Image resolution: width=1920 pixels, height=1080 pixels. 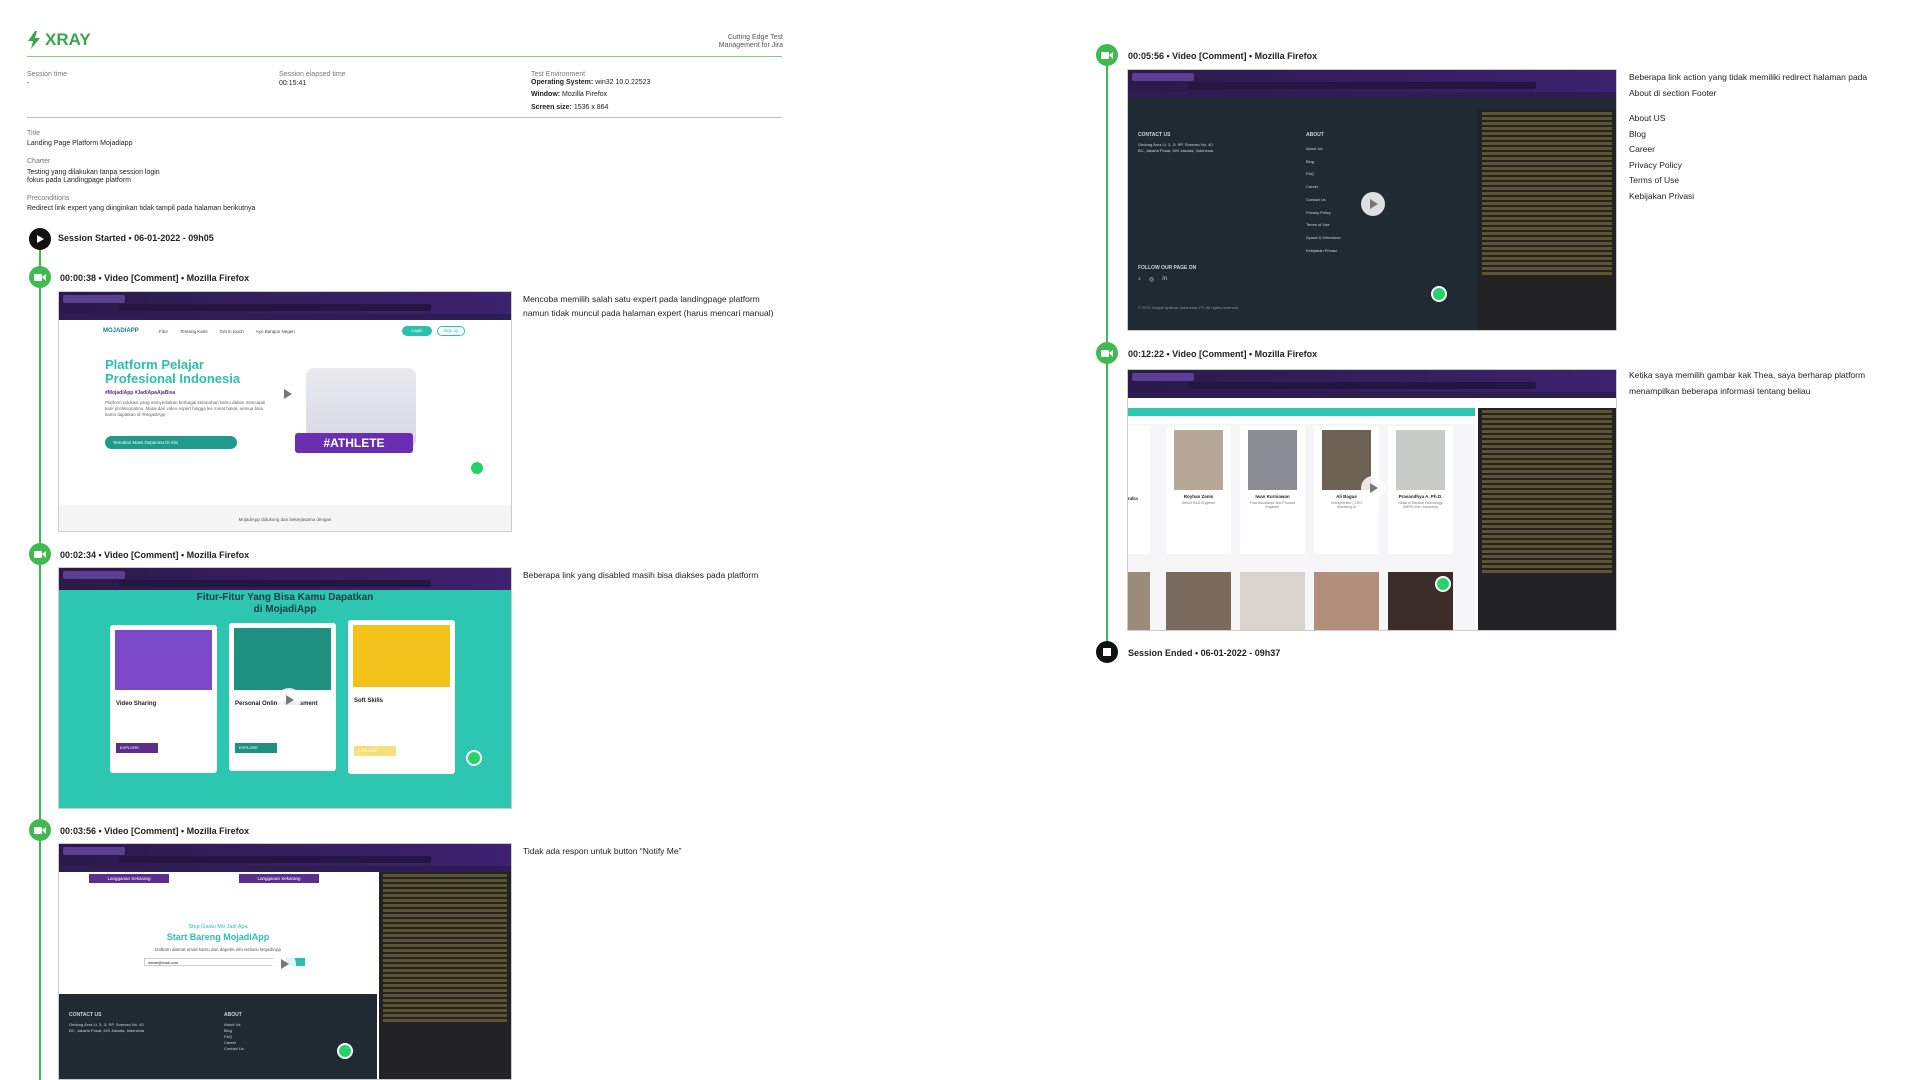 I want to click on session-start-icon, so click(x=40, y=239).